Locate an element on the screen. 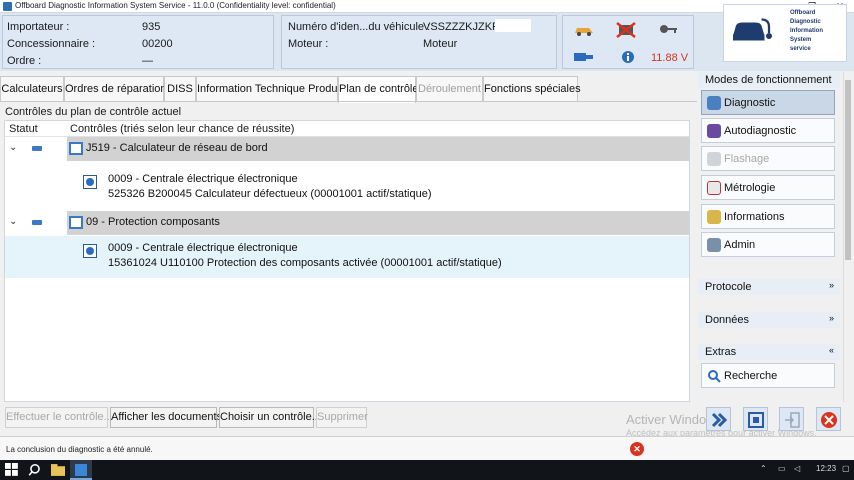 This screenshot has width=854, height=480. info-icon is located at coordinates (90, 182).